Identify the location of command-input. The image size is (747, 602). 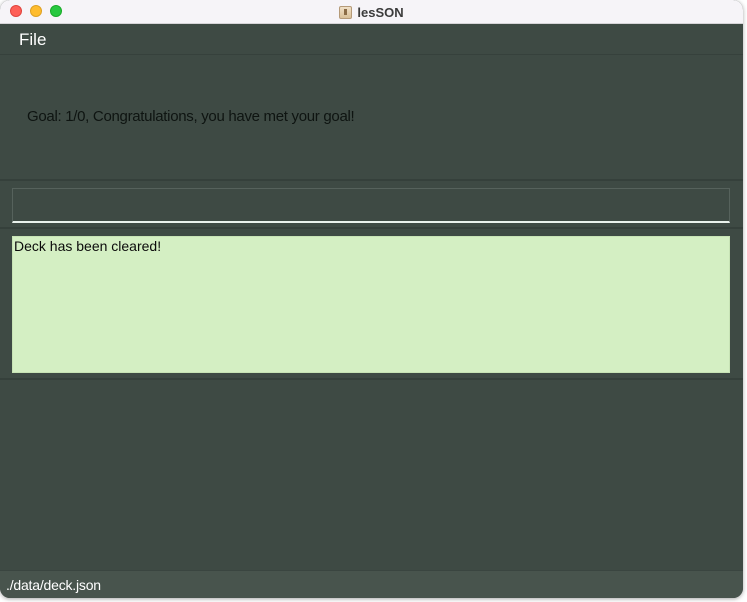
(371, 205).